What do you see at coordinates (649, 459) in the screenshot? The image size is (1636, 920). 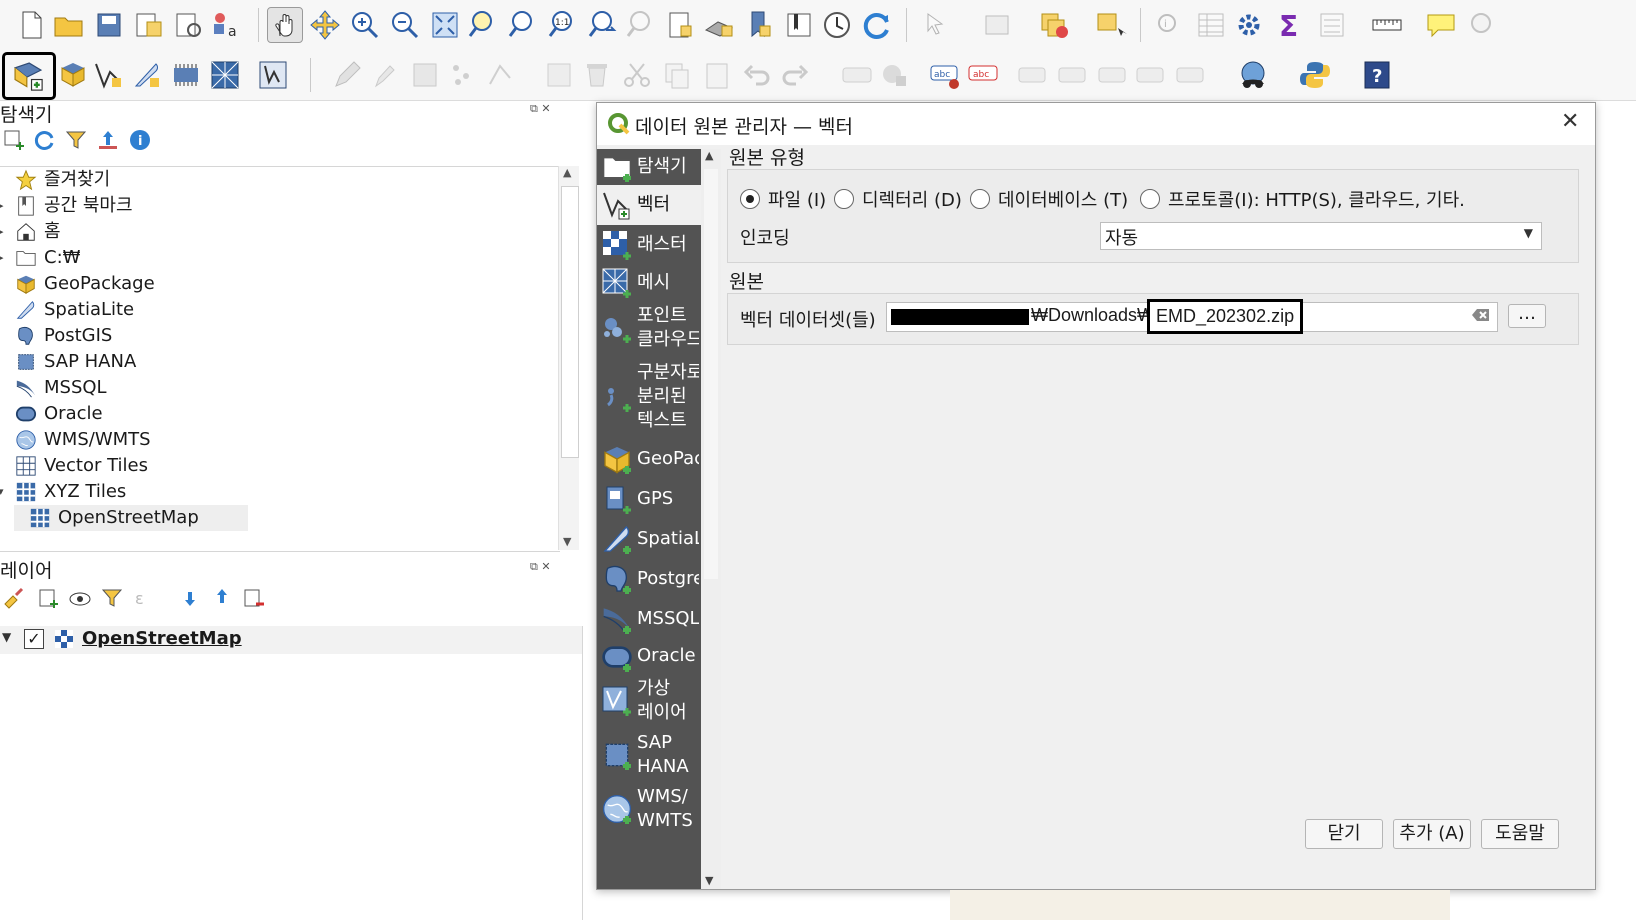 I see `nav-item: GeoPackage` at bounding box center [649, 459].